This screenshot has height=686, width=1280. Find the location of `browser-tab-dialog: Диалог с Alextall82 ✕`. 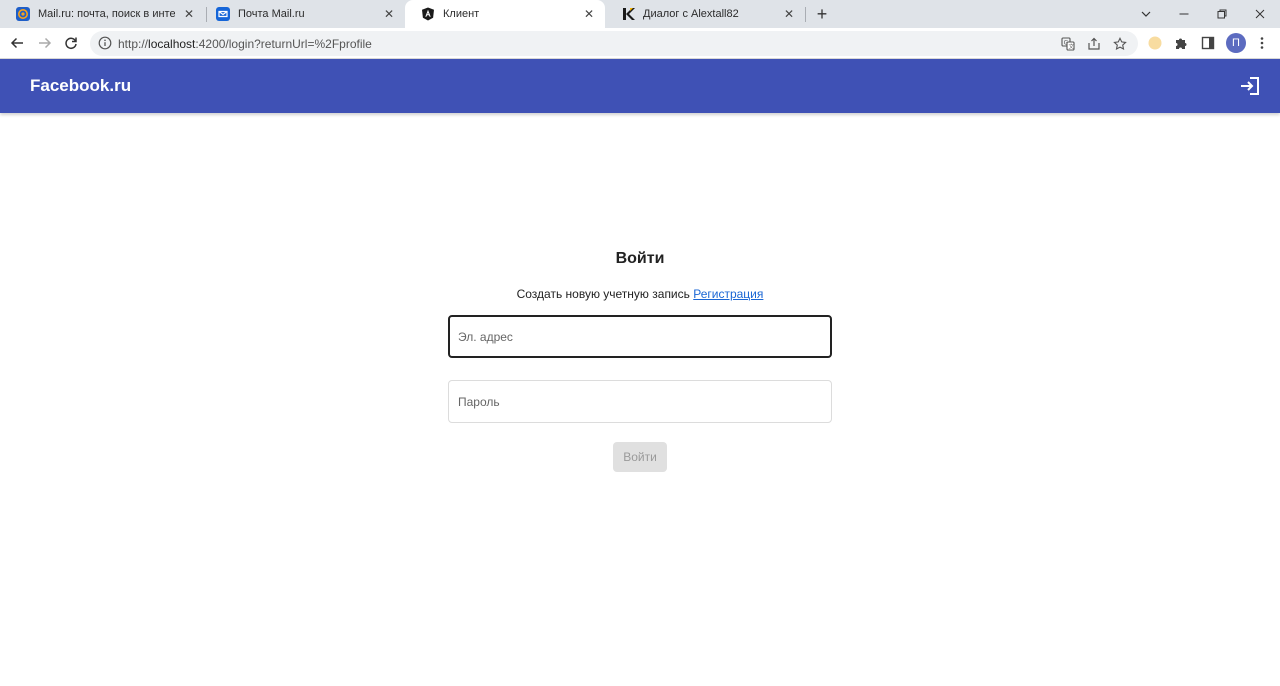

browser-tab-dialog: Диалог с Alextall82 ✕ is located at coordinates (705, 14).